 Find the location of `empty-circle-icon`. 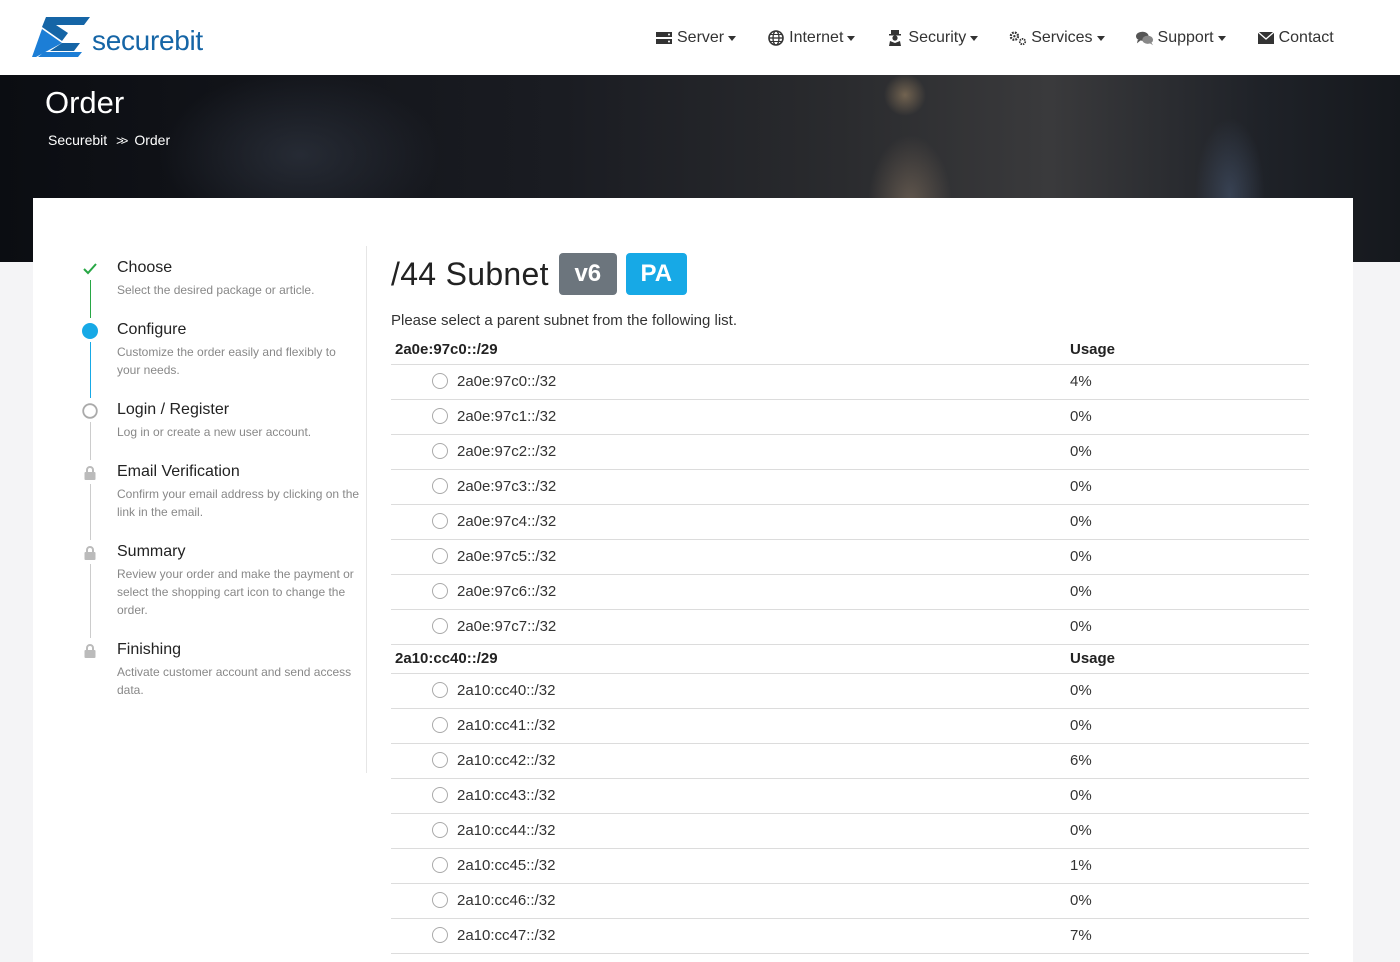

empty-circle-icon is located at coordinates (90, 411).